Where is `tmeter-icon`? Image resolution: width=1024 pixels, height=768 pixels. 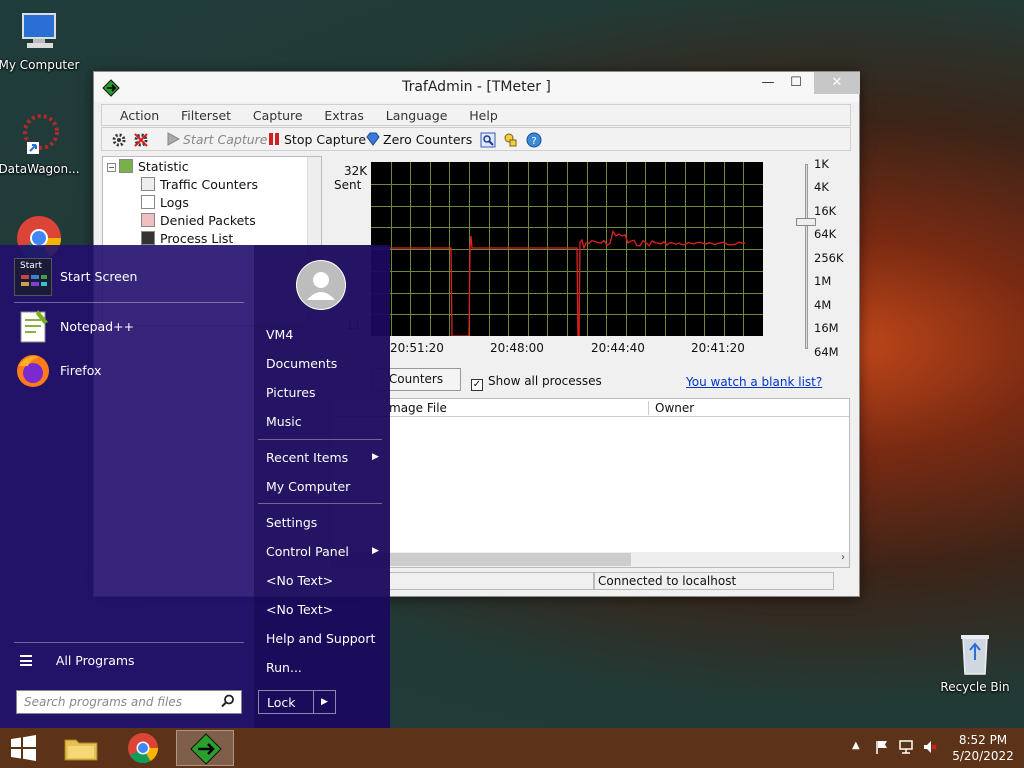 tmeter-icon is located at coordinates (206, 749).